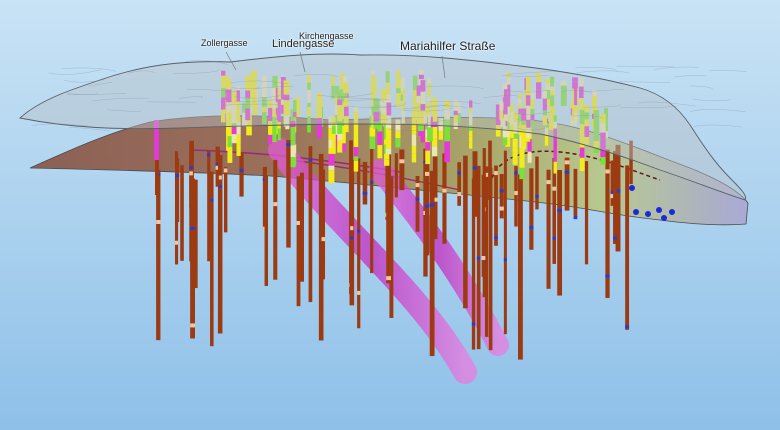  What do you see at coordinates (448, 46) in the screenshot?
I see `street-label-mariahilfer-strasse: Mariahilfer Straße` at bounding box center [448, 46].